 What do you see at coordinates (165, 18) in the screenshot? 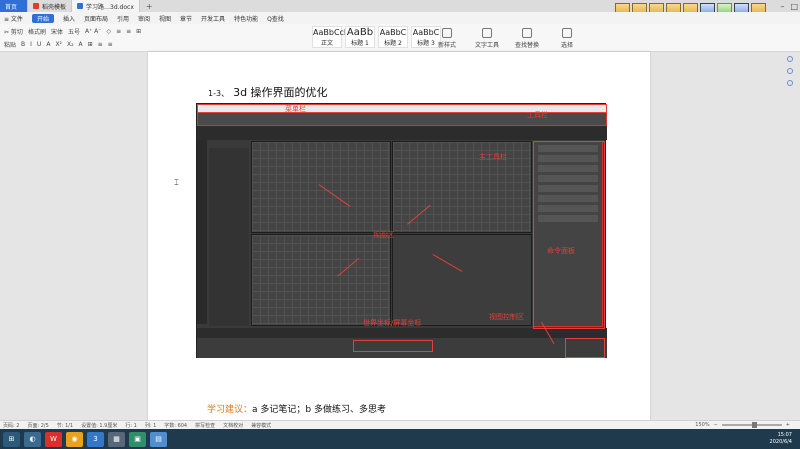
I see `menu-item-6: 视图` at bounding box center [165, 18].